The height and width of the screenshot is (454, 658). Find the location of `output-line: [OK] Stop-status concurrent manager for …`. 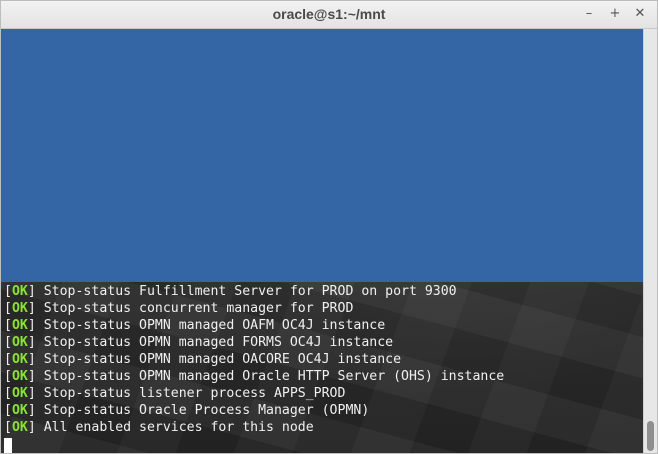

output-line: [OK] Stop-status concurrent manager for … is located at coordinates (254, 308).